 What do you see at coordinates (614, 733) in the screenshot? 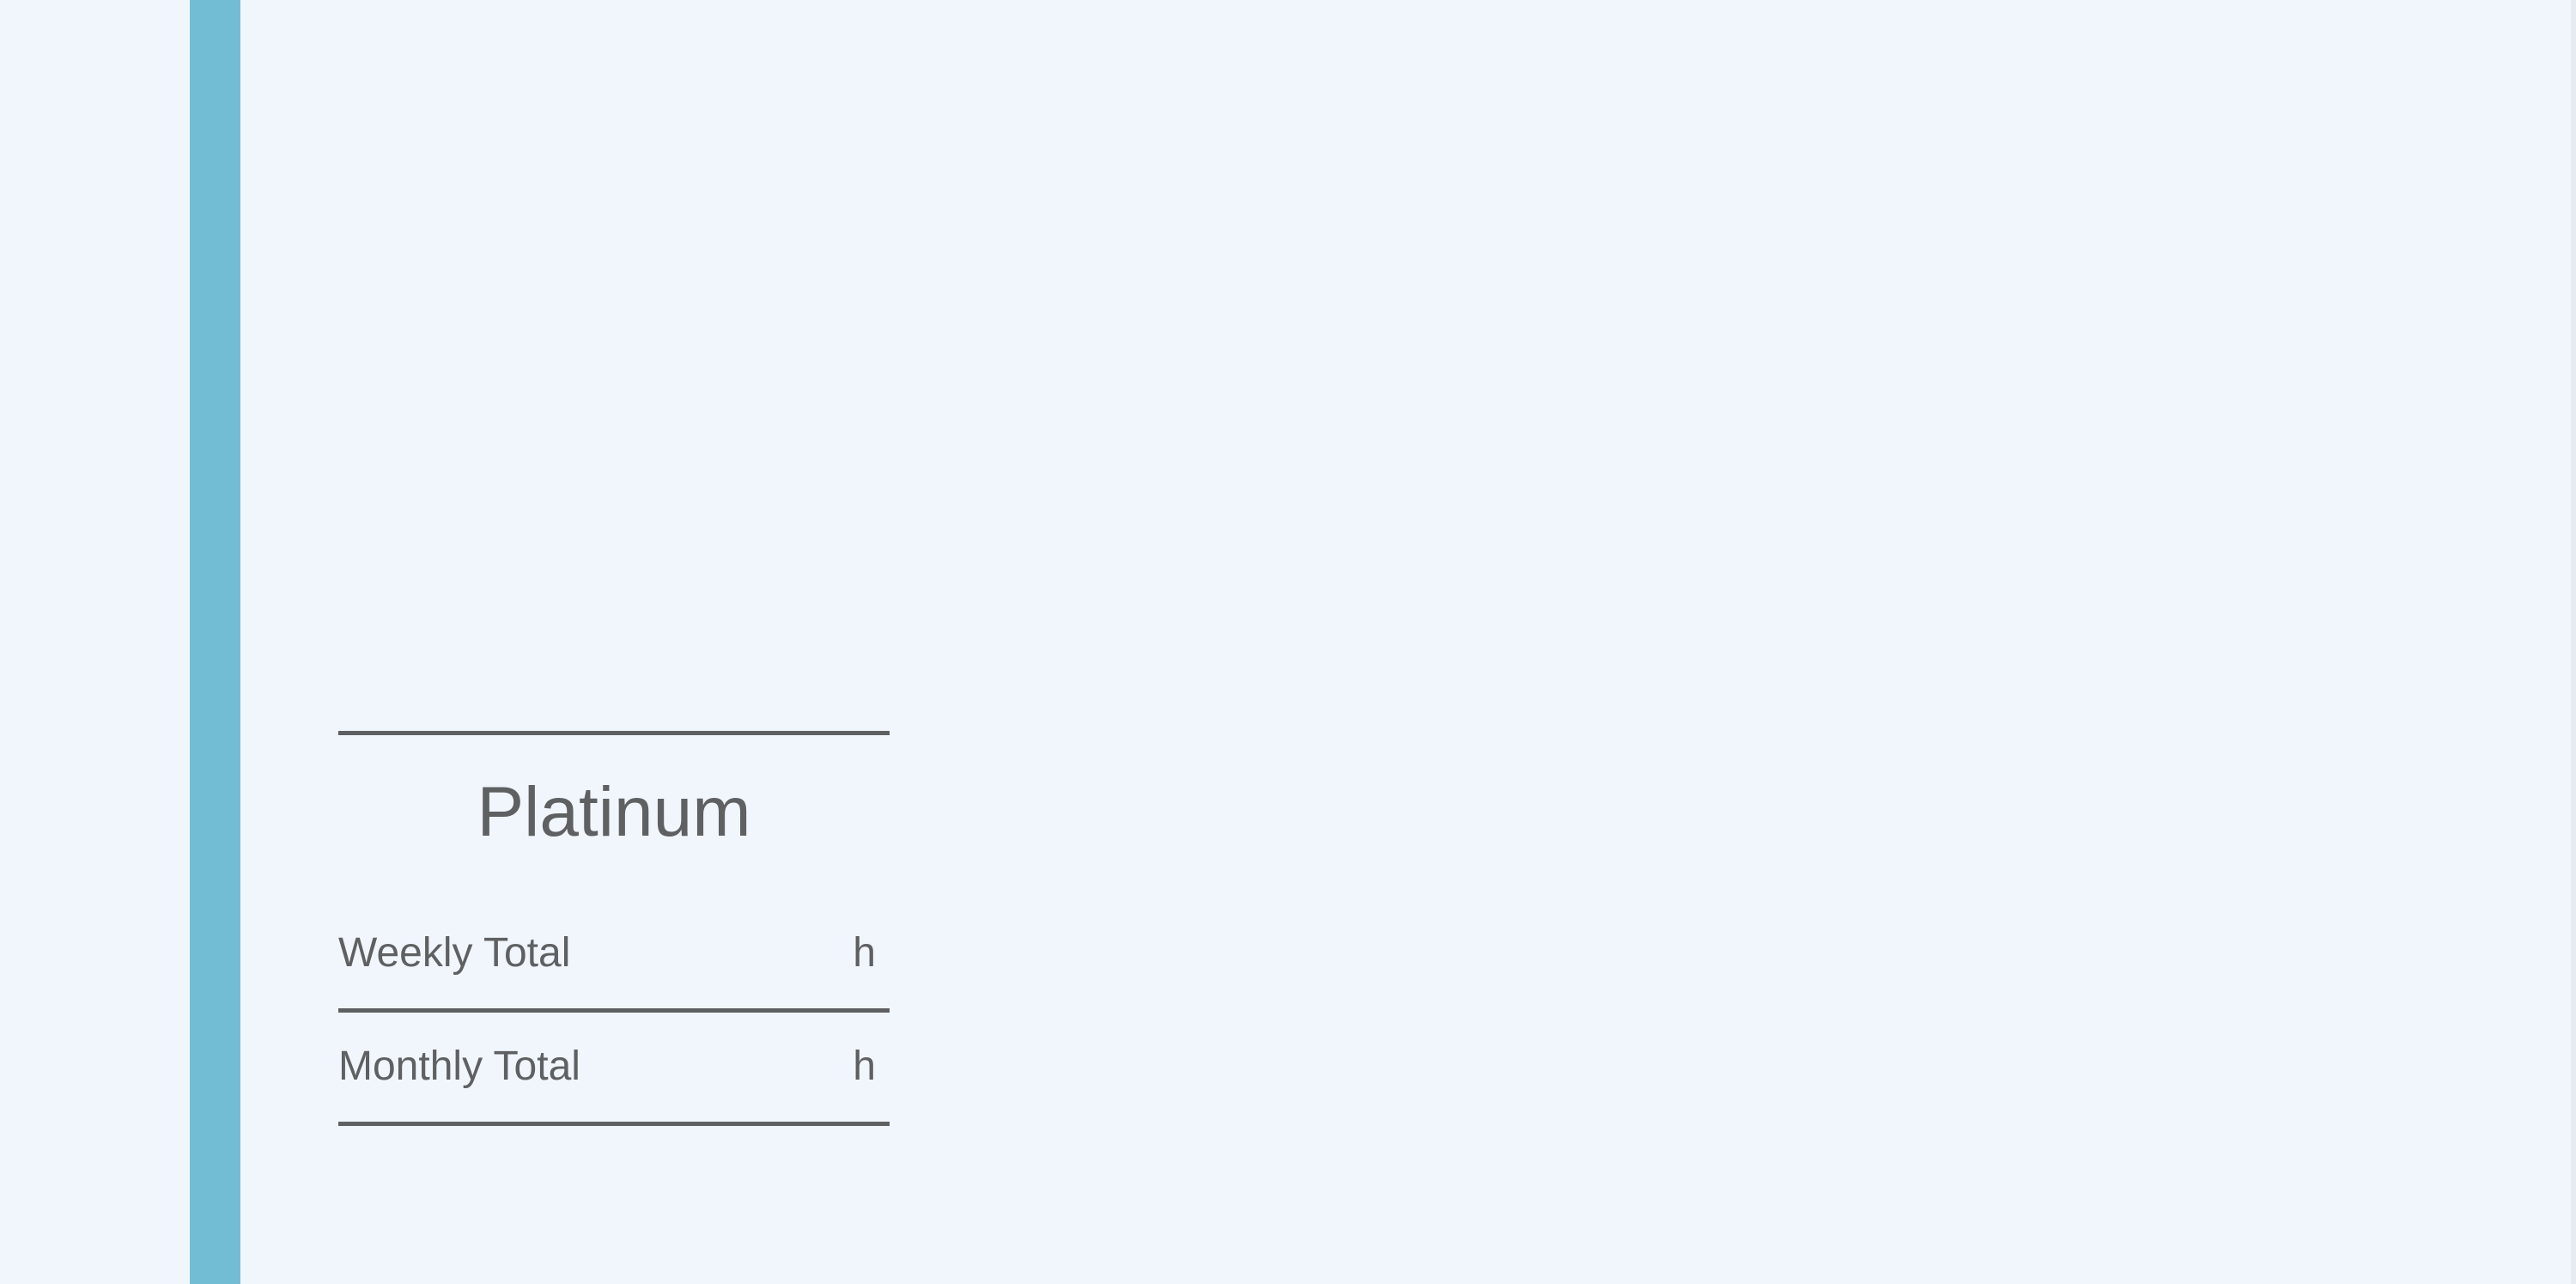
I see `panel-top-divider` at bounding box center [614, 733].